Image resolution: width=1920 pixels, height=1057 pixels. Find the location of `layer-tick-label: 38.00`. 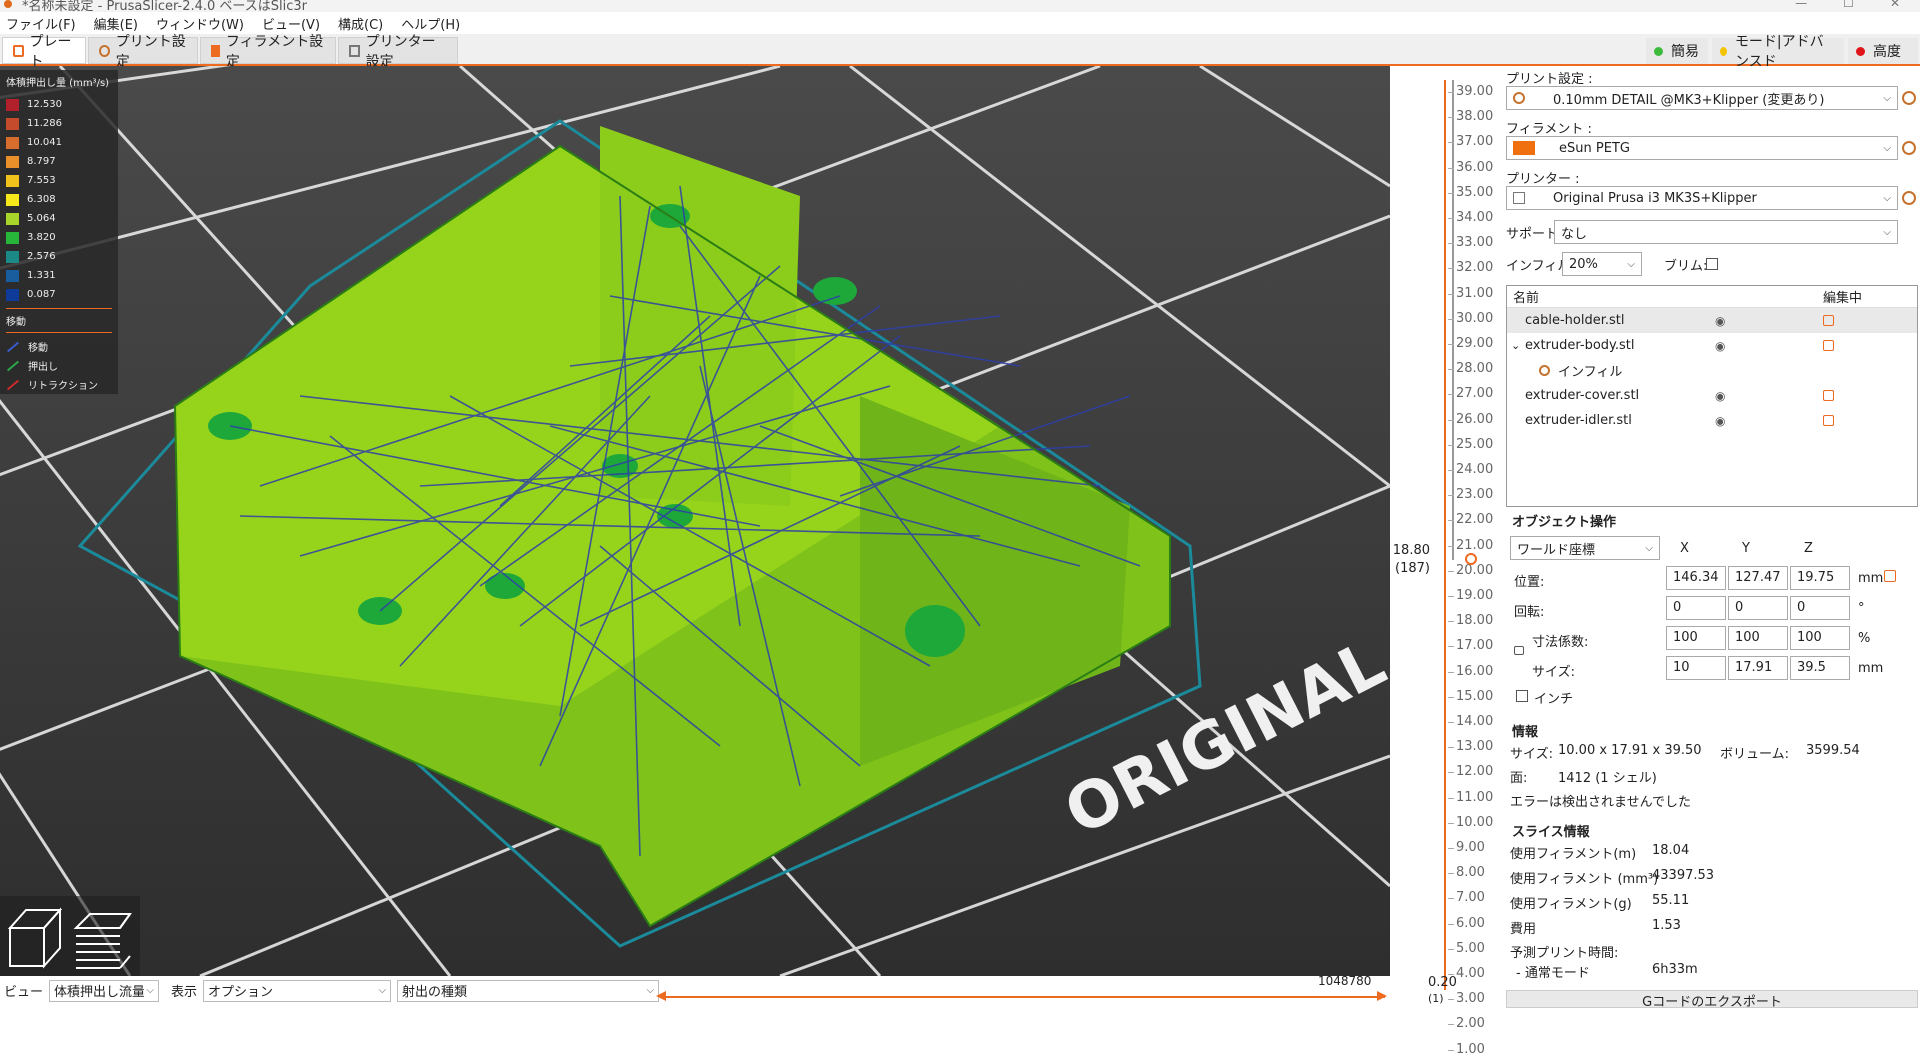

layer-tick-label: 38.00 is located at coordinates (1474, 116).